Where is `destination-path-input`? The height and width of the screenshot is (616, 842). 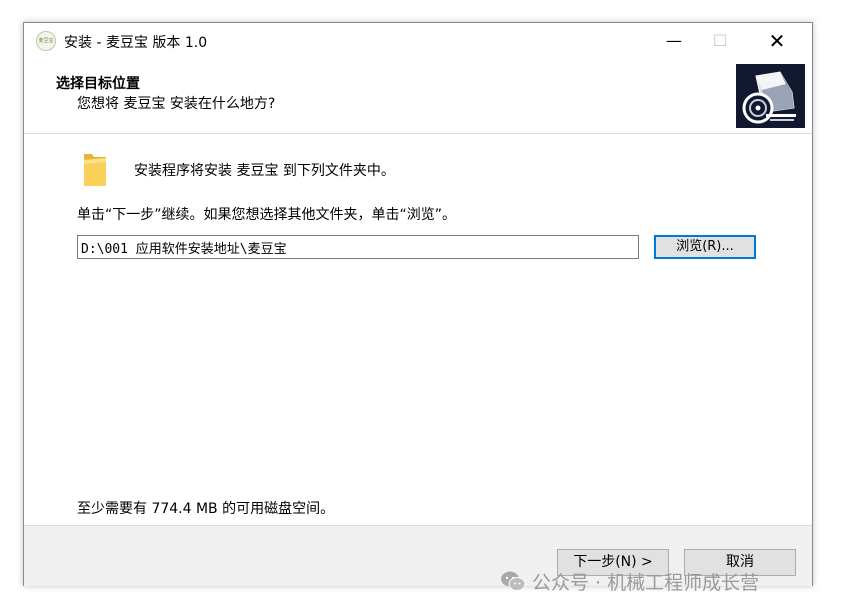 destination-path-input is located at coordinates (358, 247).